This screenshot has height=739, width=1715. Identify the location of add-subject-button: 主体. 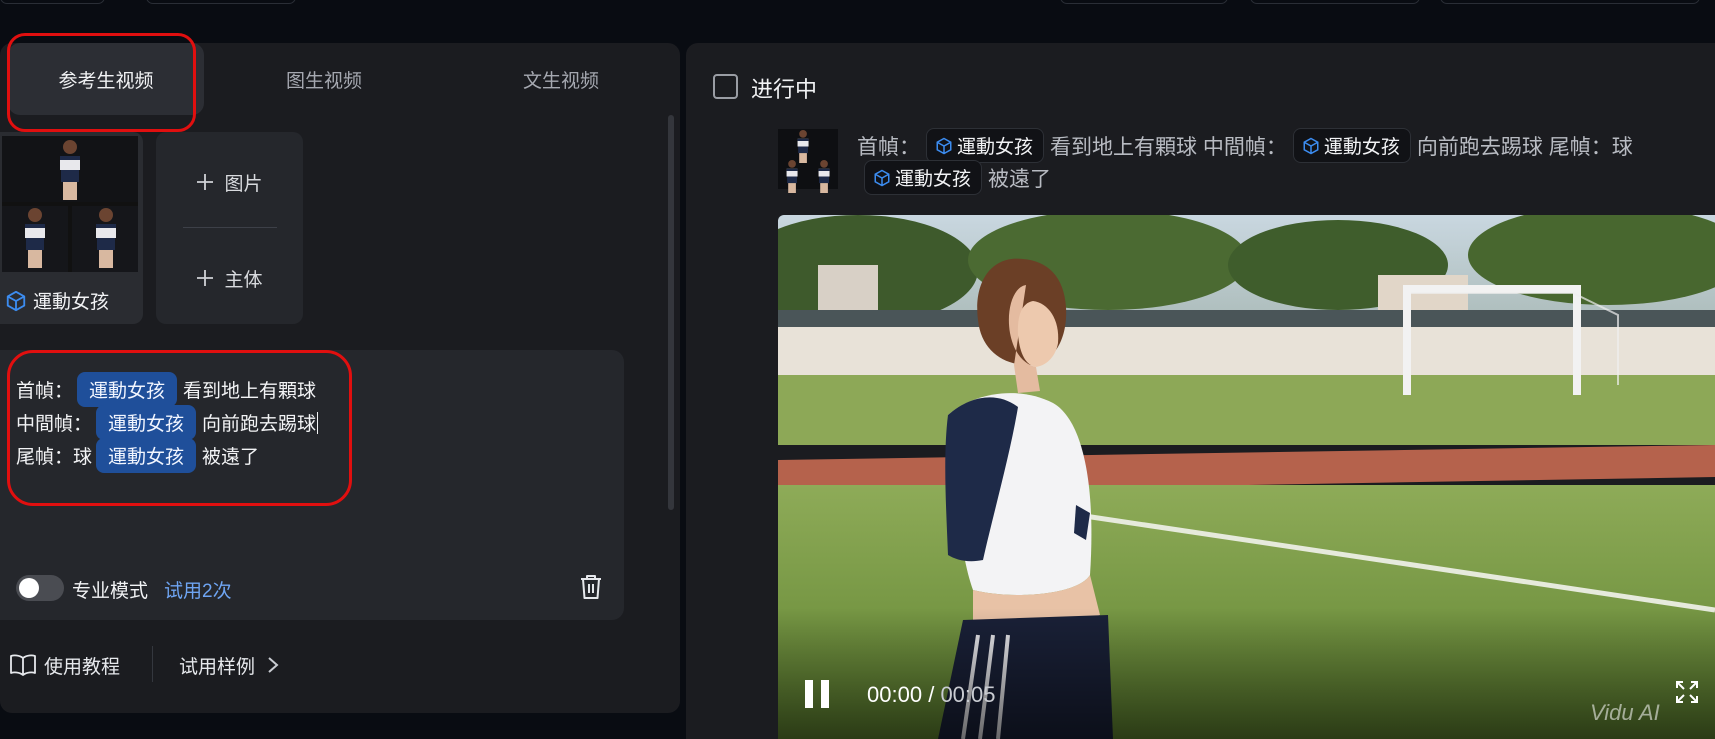
(229, 278).